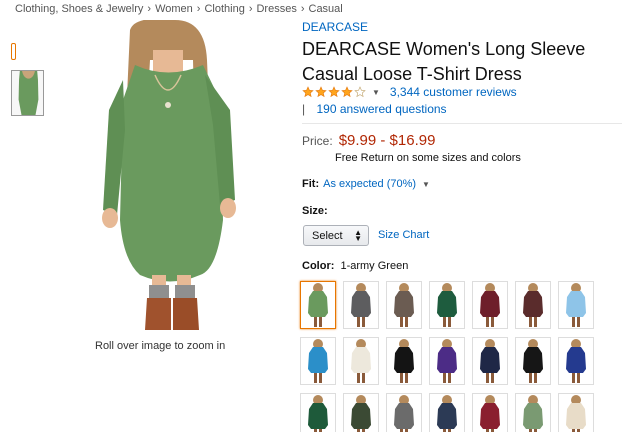 Image resolution: width=640 pixels, height=432 pixels. I want to click on rating-chevron-down-icon: ▼, so click(376, 92).